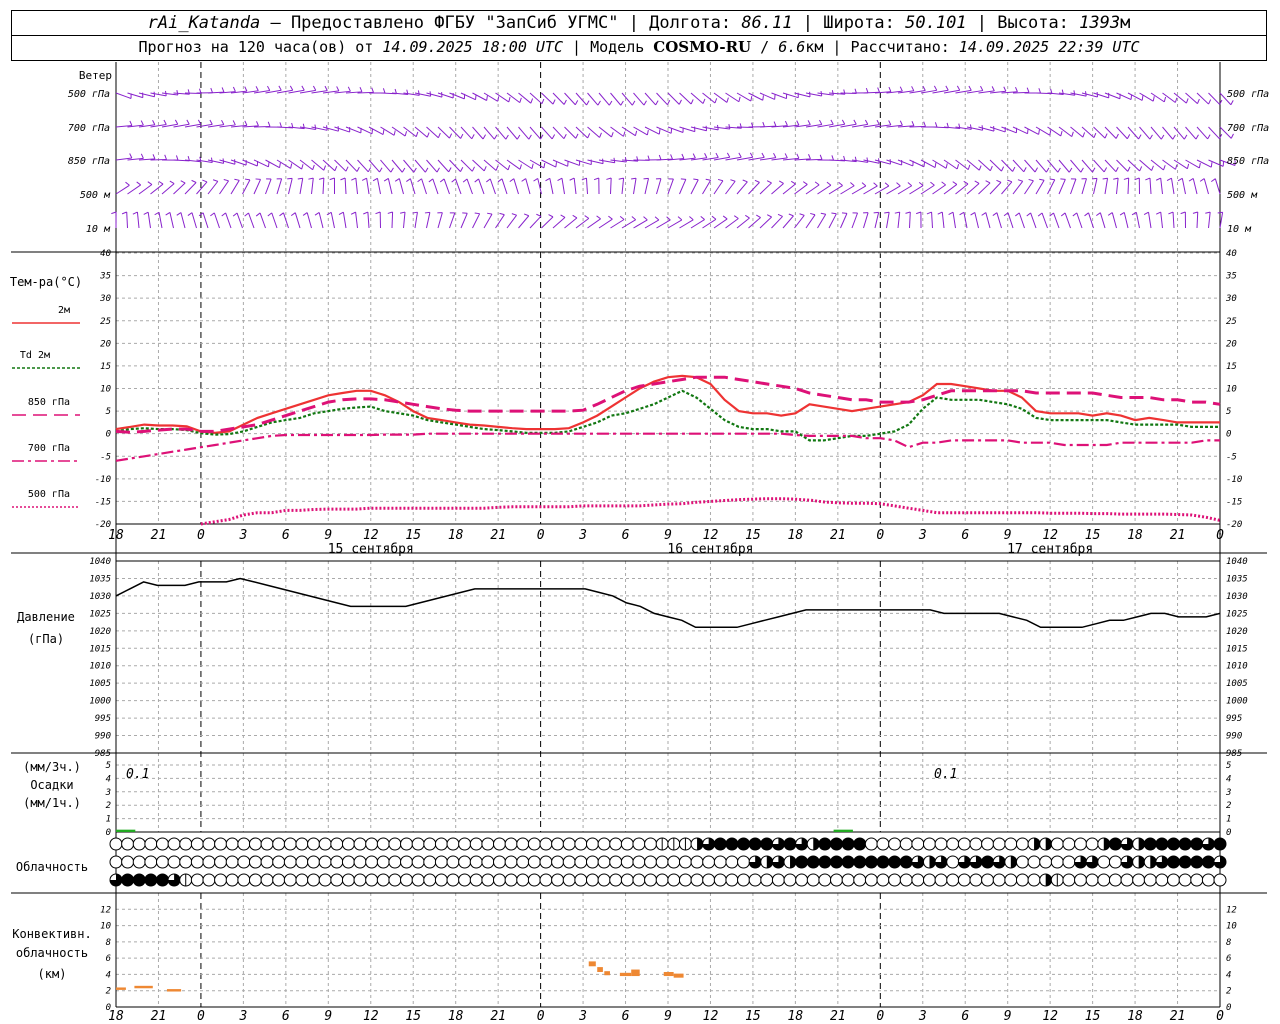 This screenshot has height=1024, width=1280. I want to click on cloud-half-fill, so click(932, 862).